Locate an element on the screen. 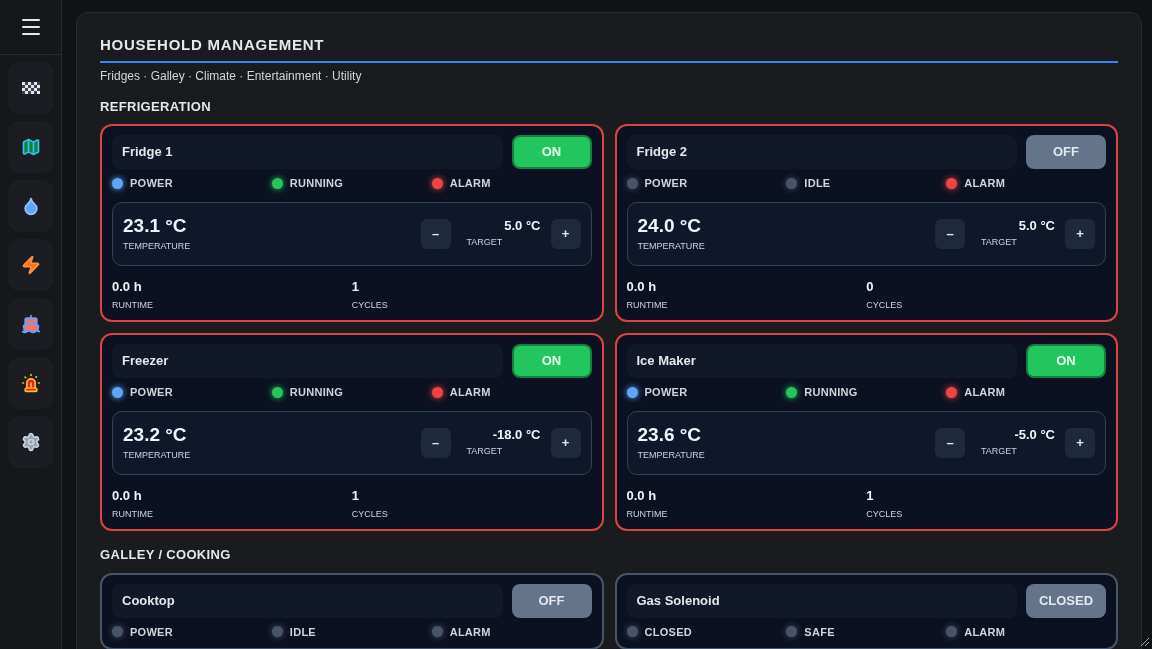  map-icon is located at coordinates (30, 147).